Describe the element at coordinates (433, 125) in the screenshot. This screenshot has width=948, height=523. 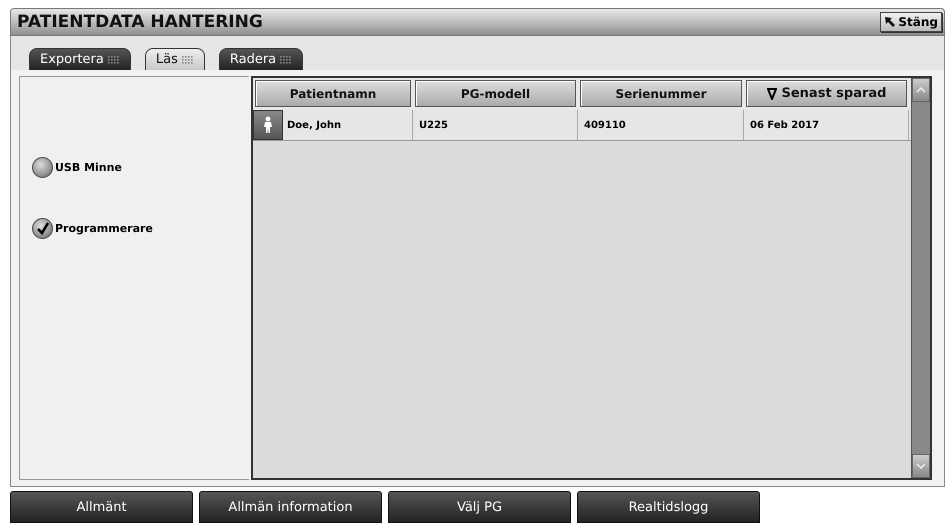
I see `table-cell: U225` at that location.